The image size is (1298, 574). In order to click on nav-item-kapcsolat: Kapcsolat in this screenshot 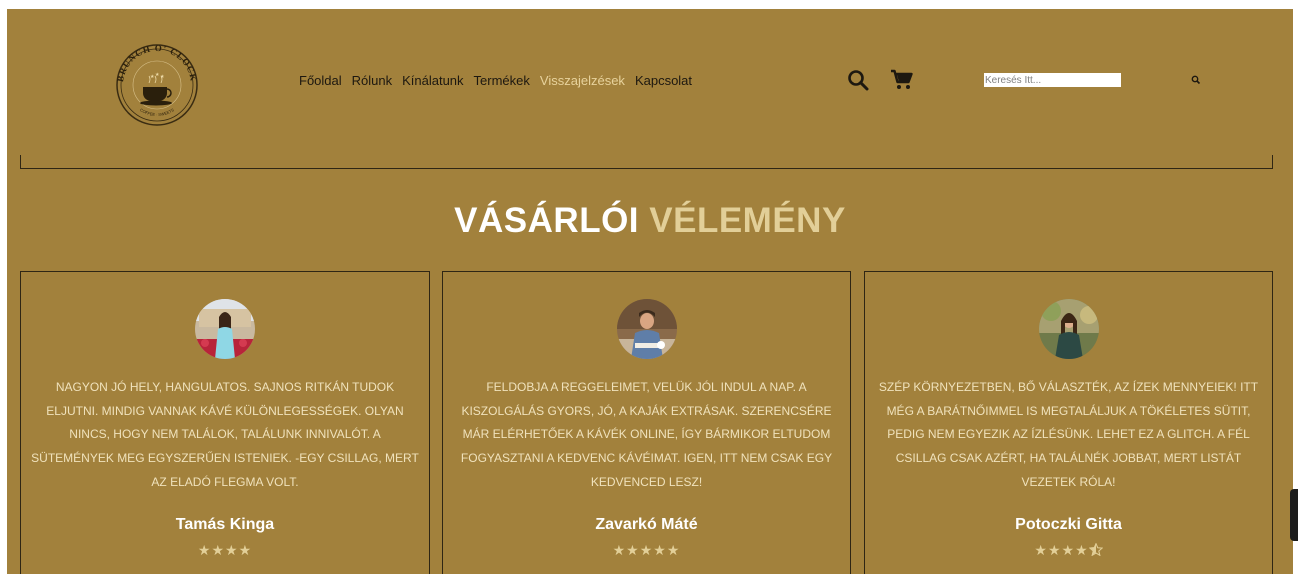, I will do `click(663, 81)`.